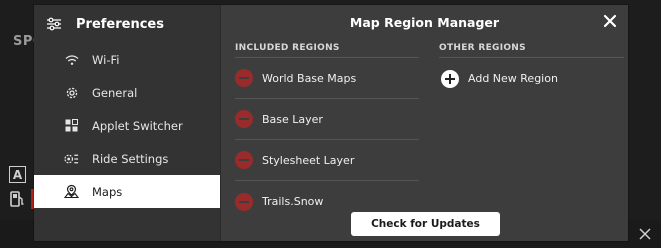  I want to click on gear-icon, so click(71, 92).